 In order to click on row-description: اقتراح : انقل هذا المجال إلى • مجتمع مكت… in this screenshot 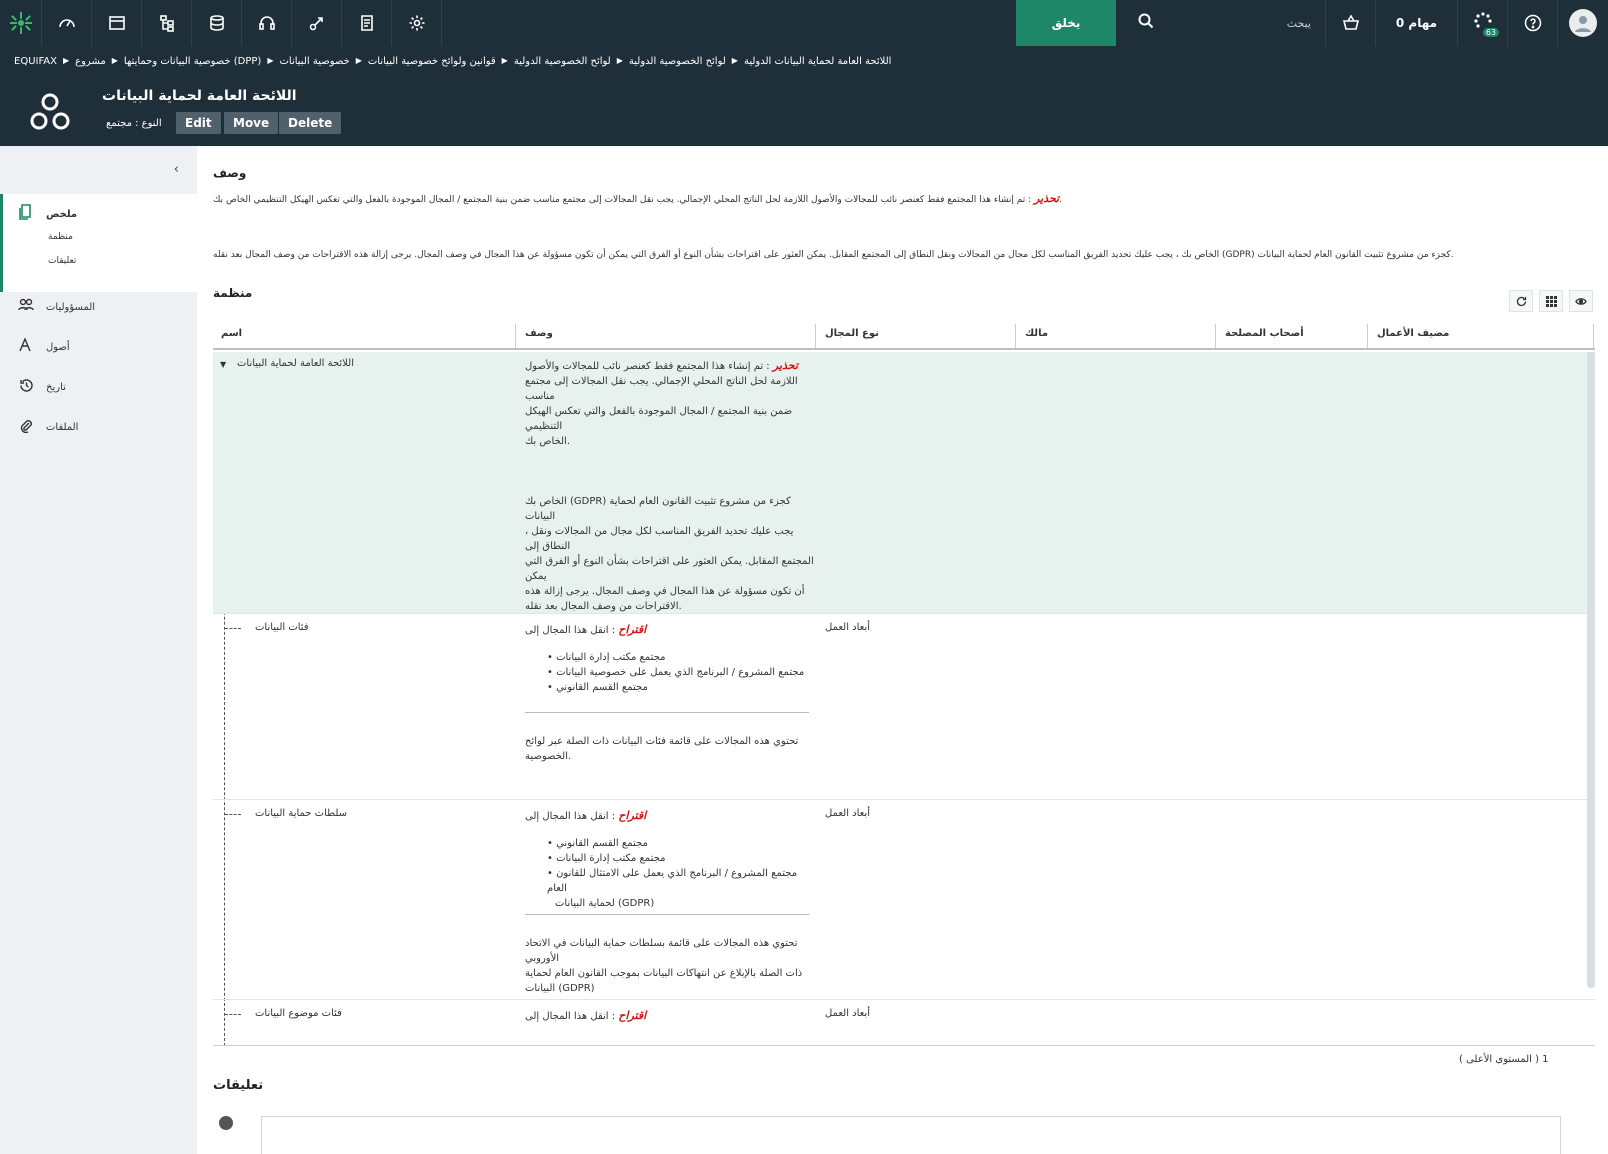, I will do `click(670, 658)`.